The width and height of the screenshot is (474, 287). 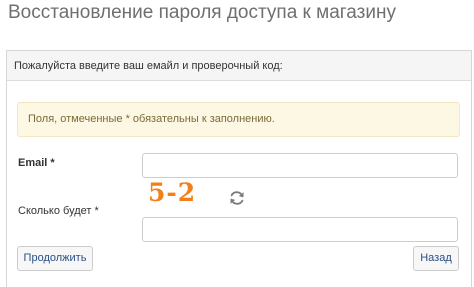 I want to click on captcha-answer-field, so click(x=300, y=229).